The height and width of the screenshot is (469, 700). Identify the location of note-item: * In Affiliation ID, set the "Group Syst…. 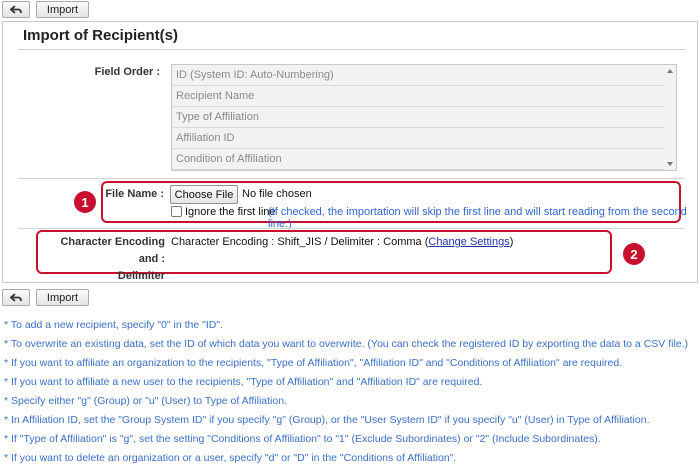
(327, 420).